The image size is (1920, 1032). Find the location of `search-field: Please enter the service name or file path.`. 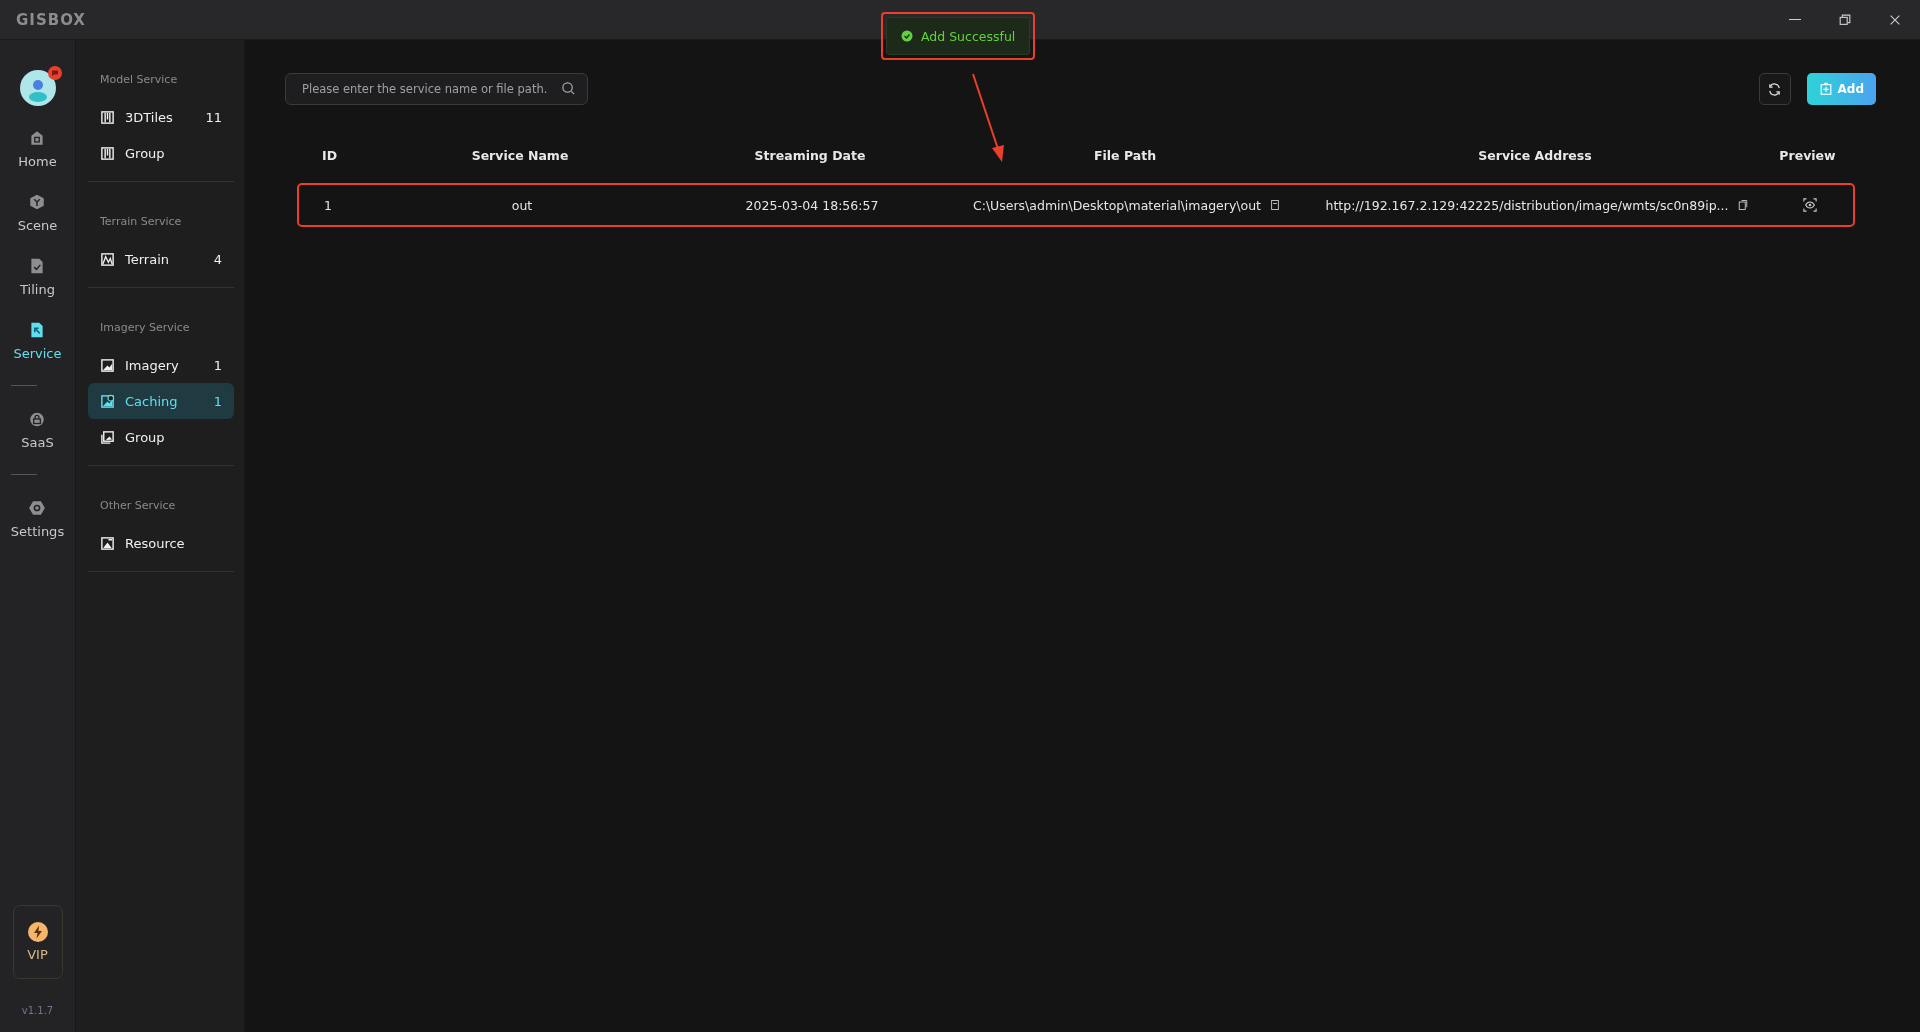

search-field: Please enter the service name or file path. is located at coordinates (436, 89).